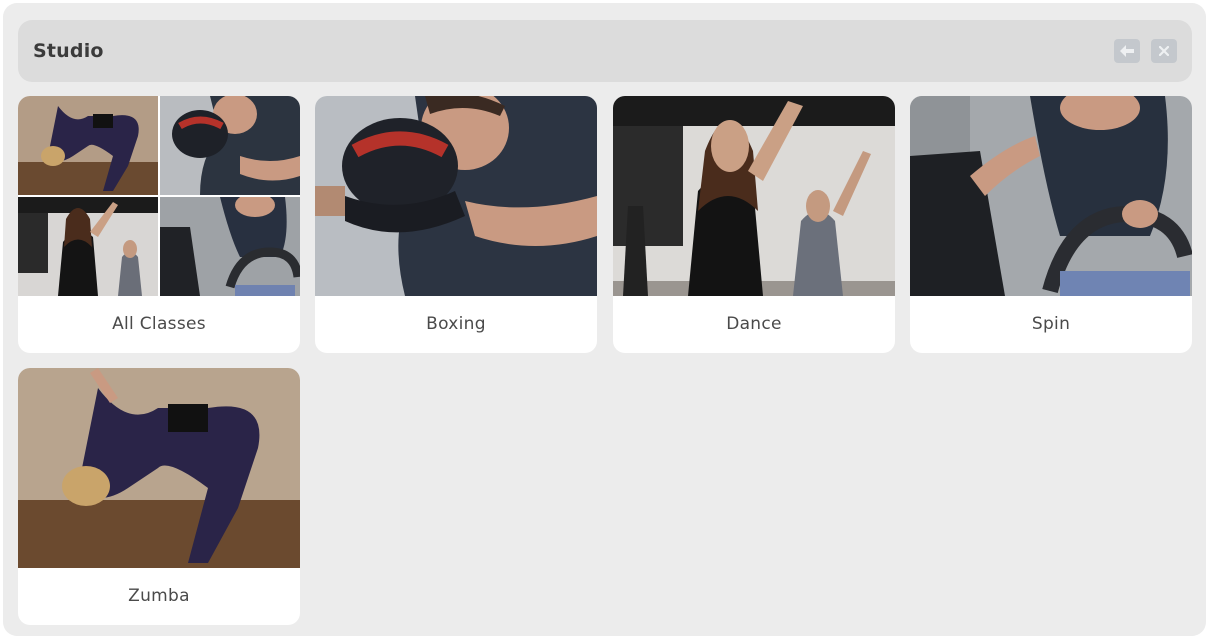  Describe the element at coordinates (456, 196) in the screenshot. I see `boxing-image` at that location.